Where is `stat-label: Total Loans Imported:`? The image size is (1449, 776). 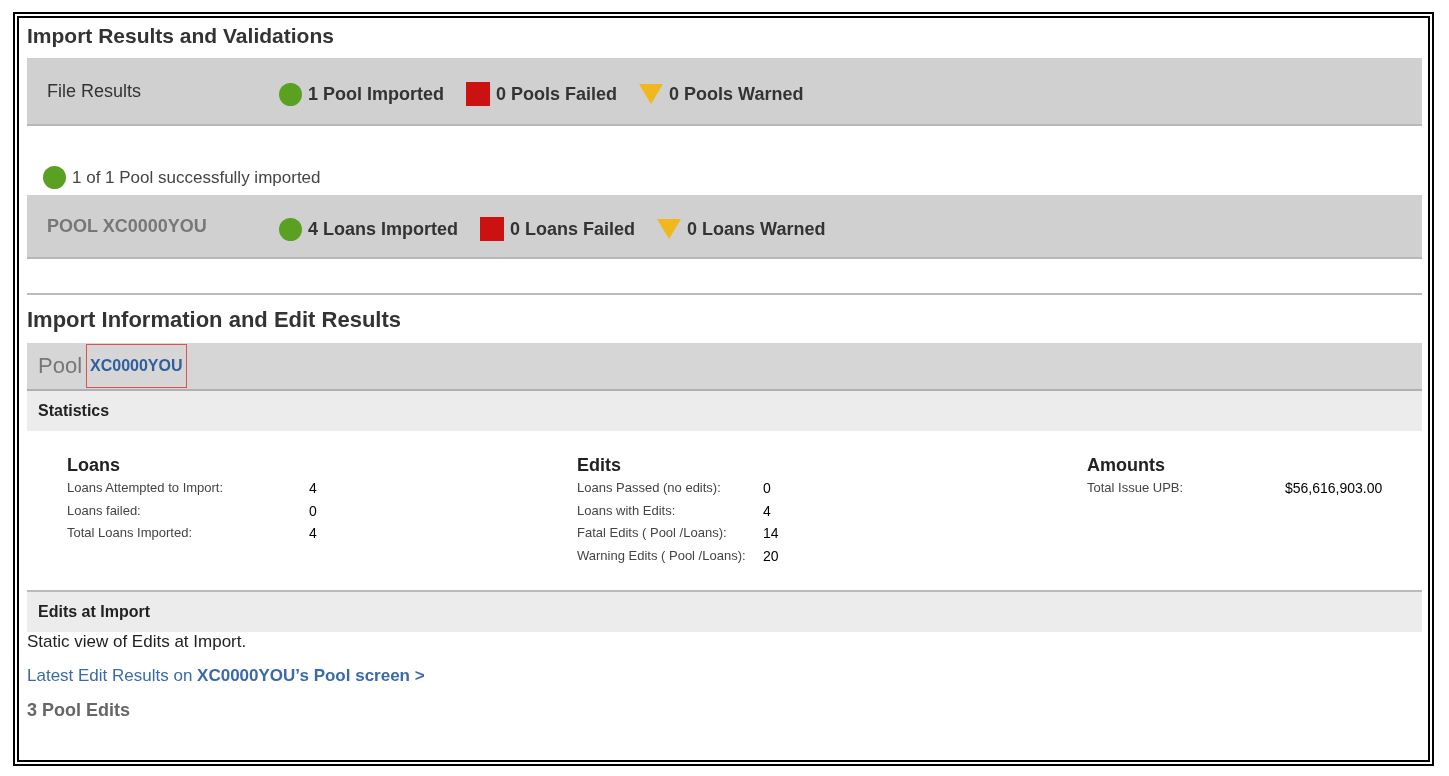
stat-label: Total Loans Imported: is located at coordinates (130, 533).